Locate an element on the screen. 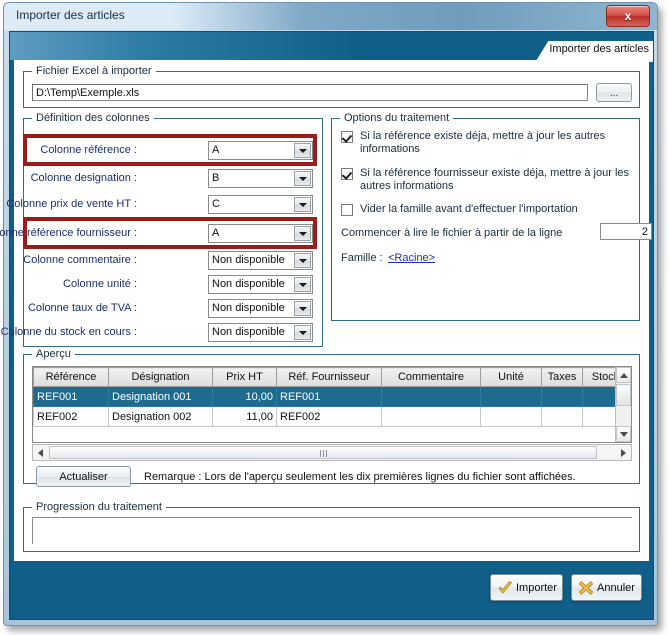 The height and width of the screenshot is (635, 670). scroll-down-icon is located at coordinates (623, 434).